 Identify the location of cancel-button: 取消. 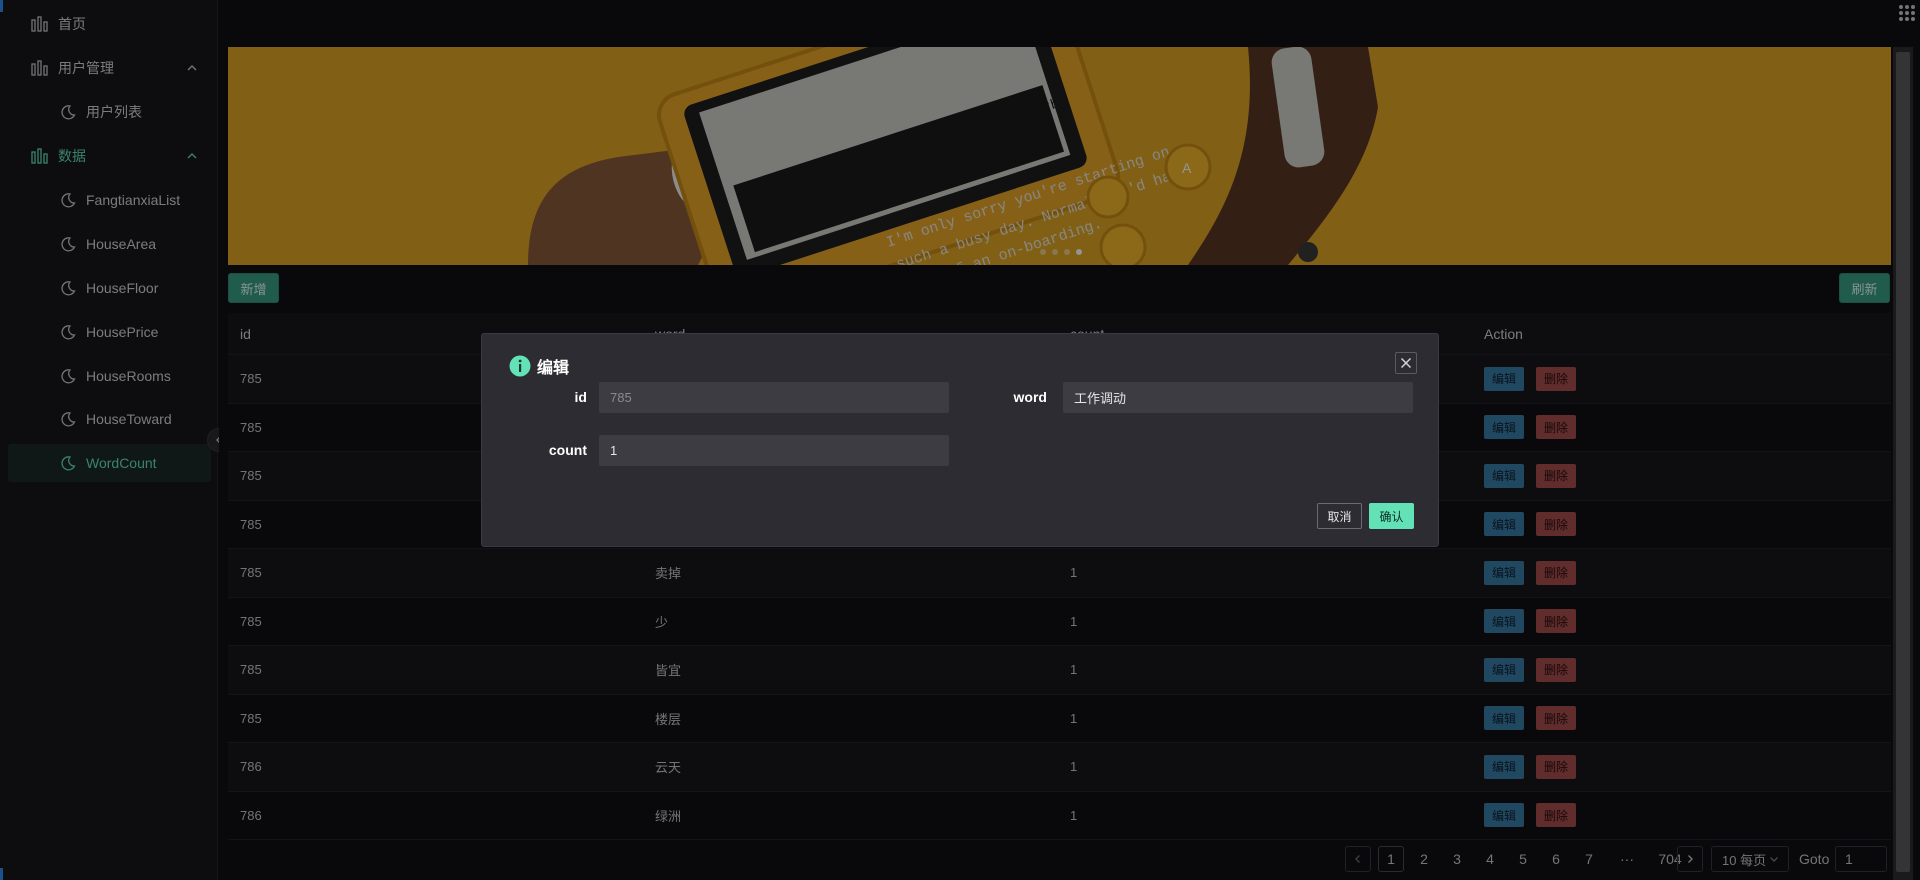
(1339, 516).